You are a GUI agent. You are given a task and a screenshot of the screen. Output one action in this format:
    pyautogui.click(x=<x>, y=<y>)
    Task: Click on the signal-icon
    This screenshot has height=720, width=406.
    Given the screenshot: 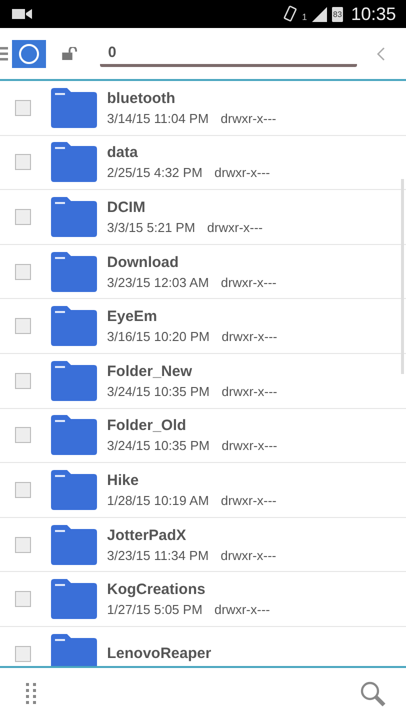 What is the action you would take?
    pyautogui.click(x=320, y=14)
    